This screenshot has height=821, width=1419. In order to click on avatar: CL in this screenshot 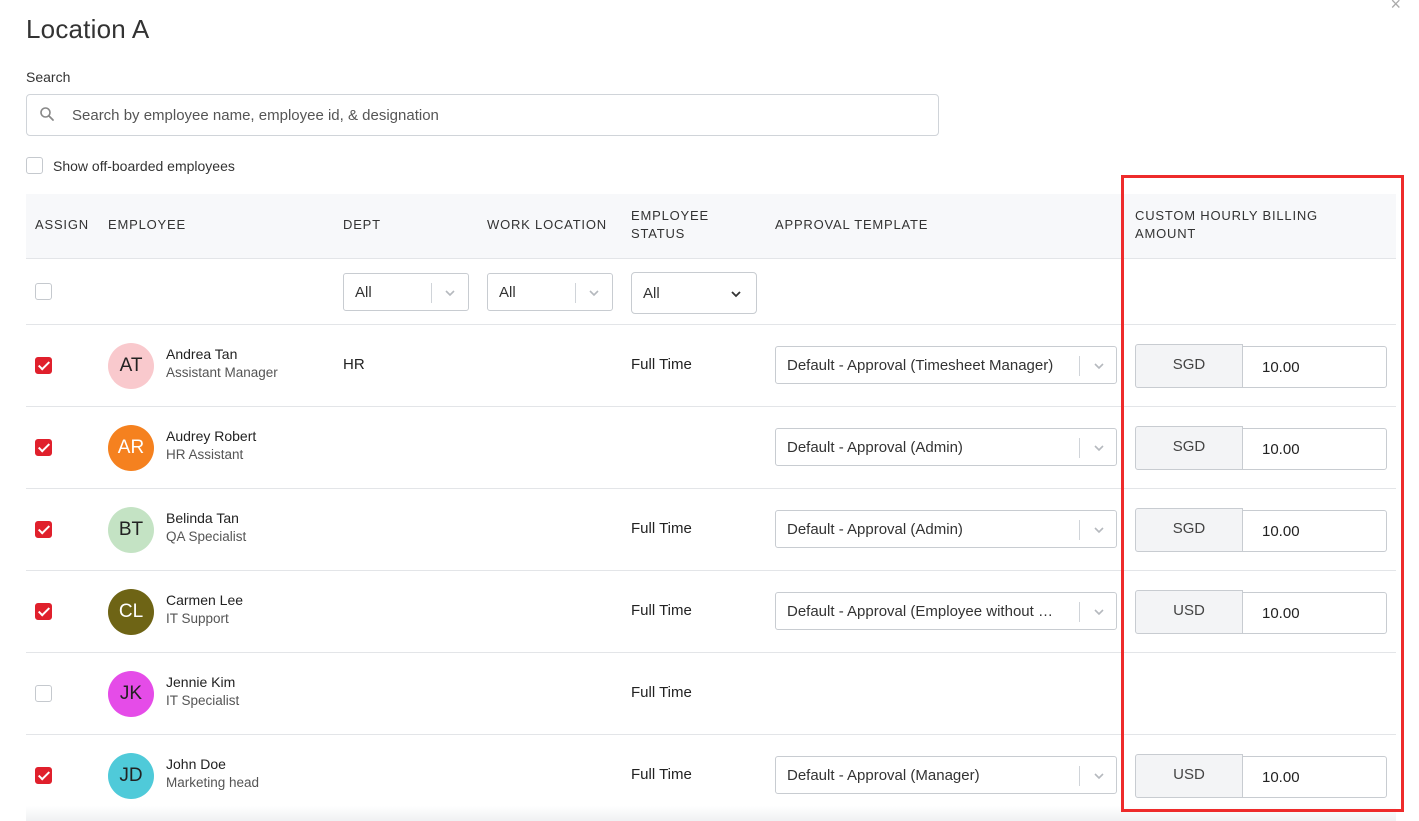, I will do `click(131, 612)`.